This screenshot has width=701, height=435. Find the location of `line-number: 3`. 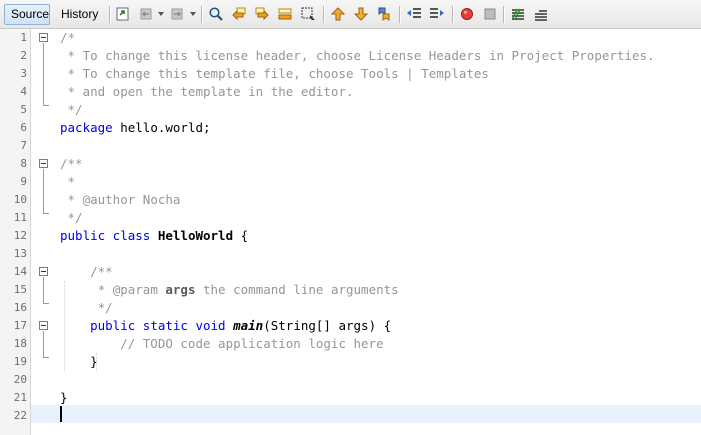

line-number: 3 is located at coordinates (23, 73).